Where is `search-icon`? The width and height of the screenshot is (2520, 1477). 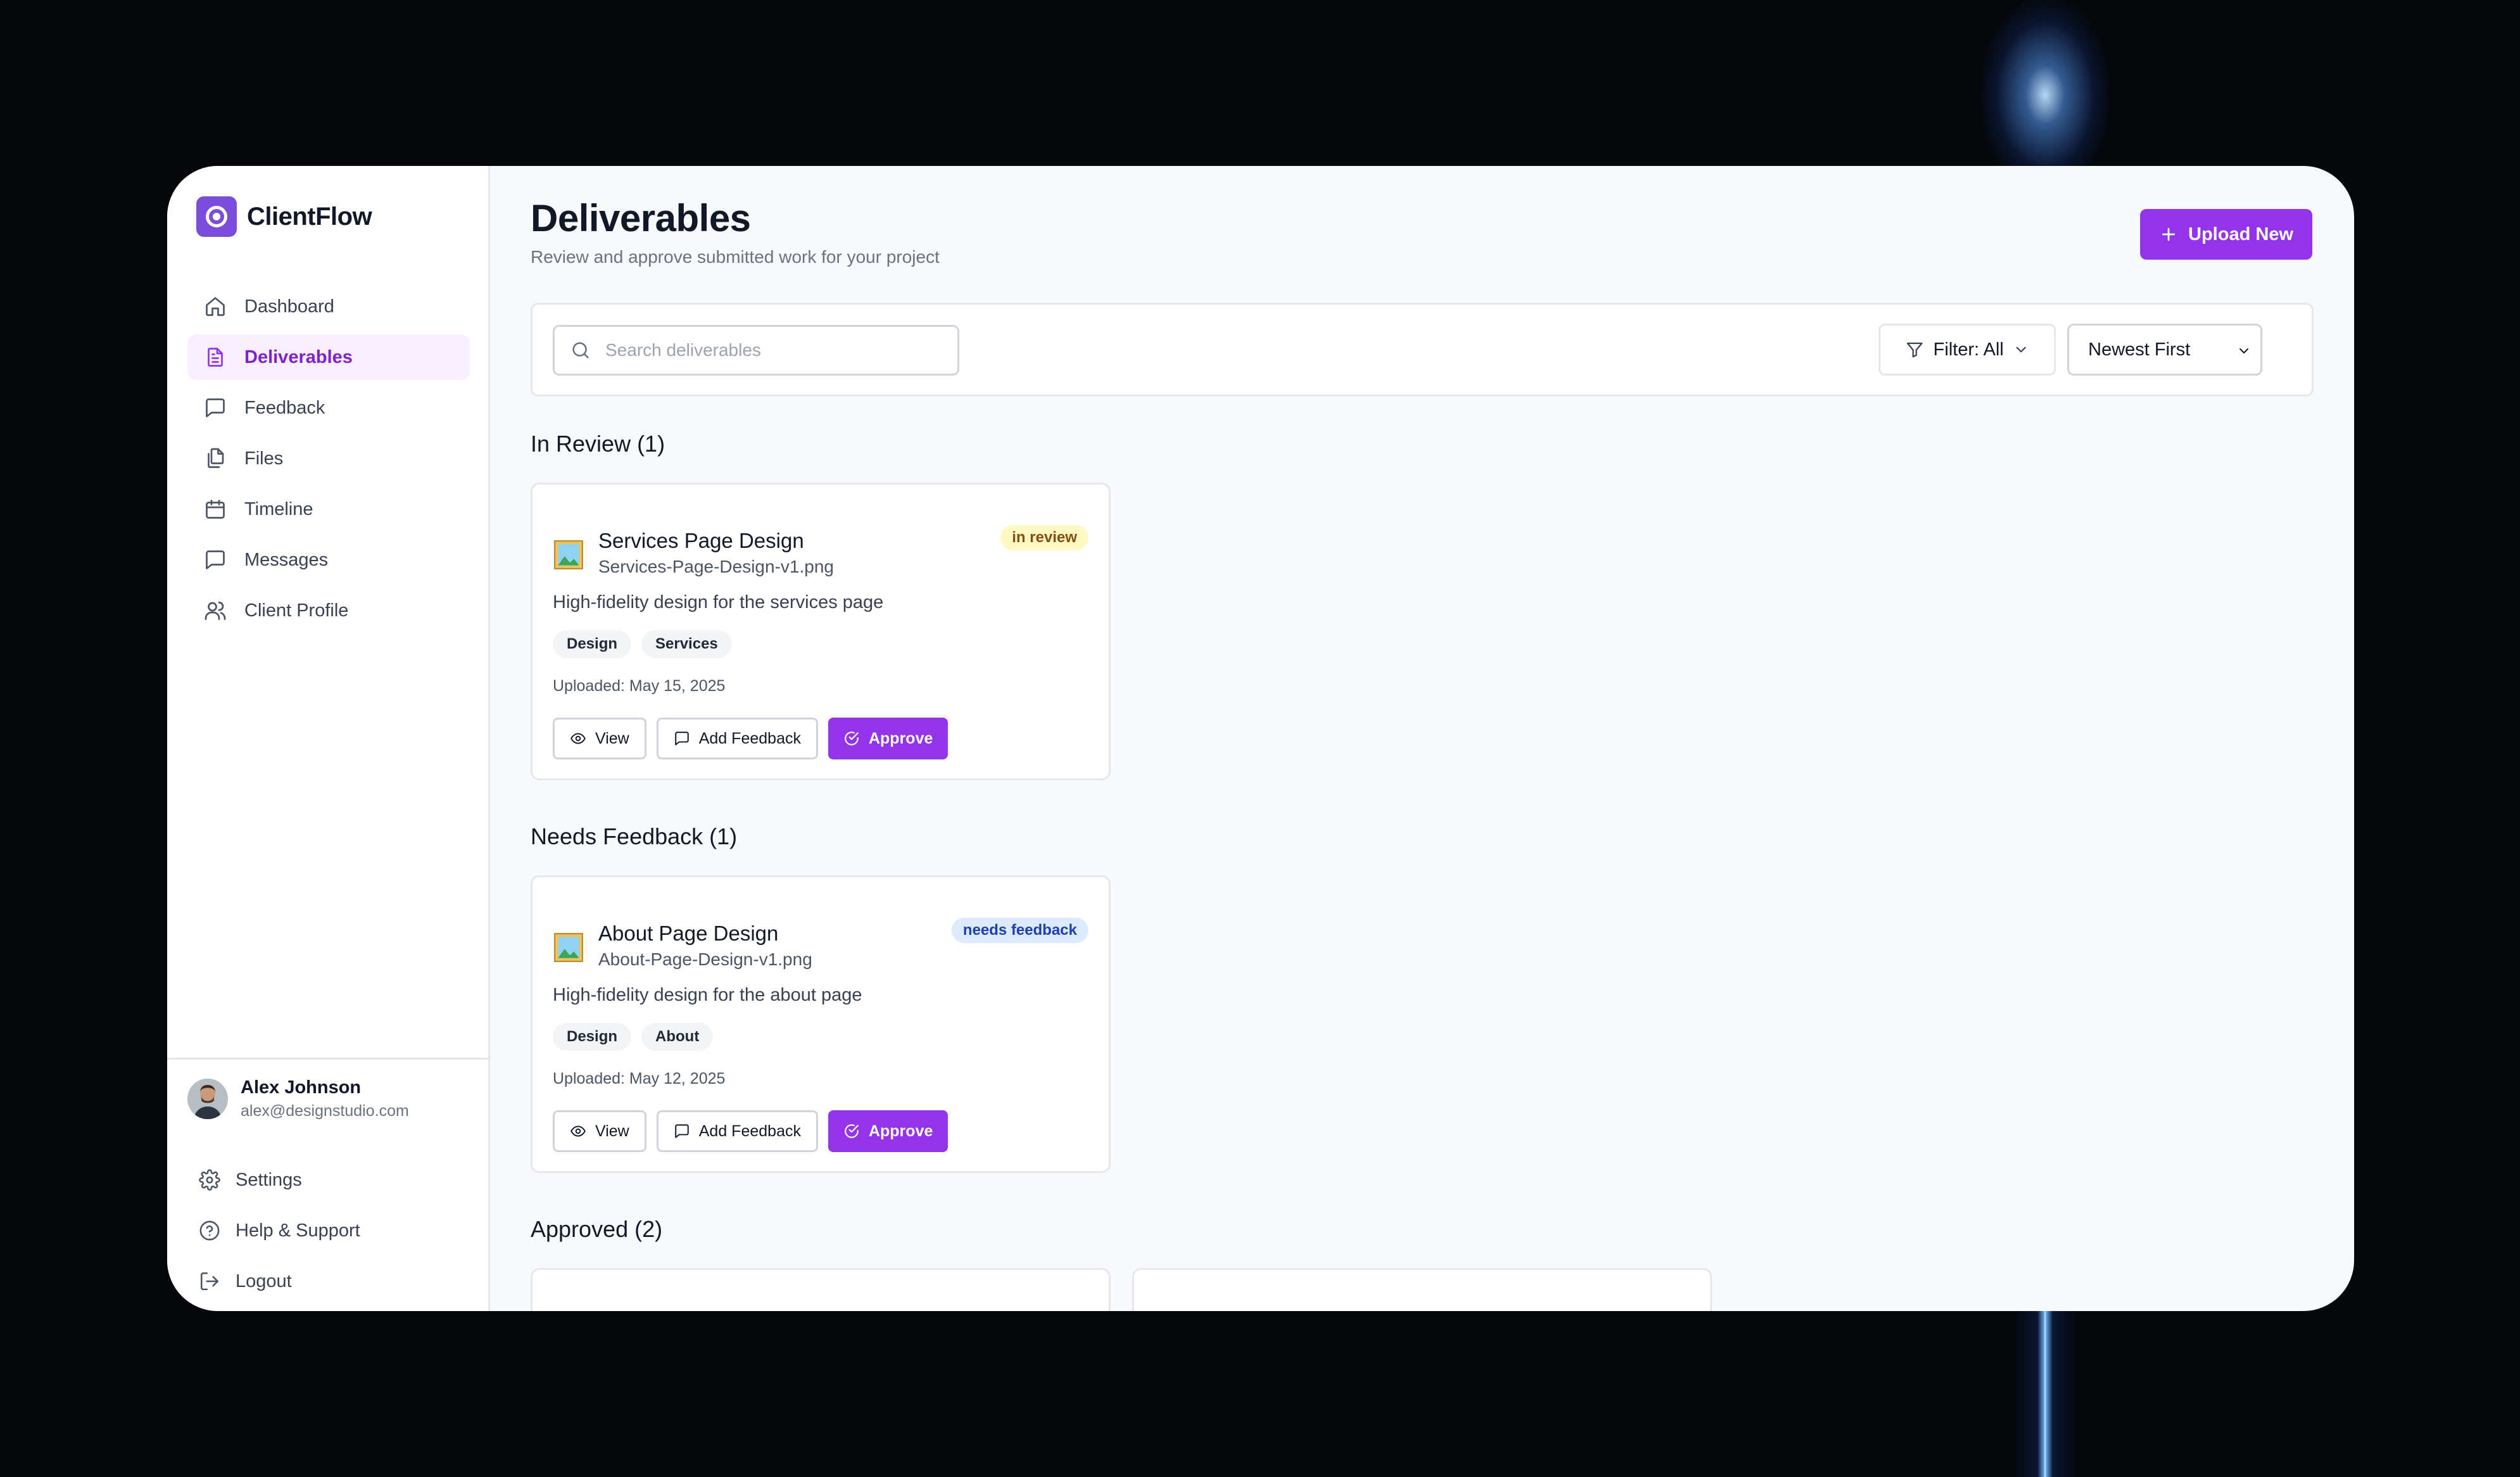 search-icon is located at coordinates (580, 350).